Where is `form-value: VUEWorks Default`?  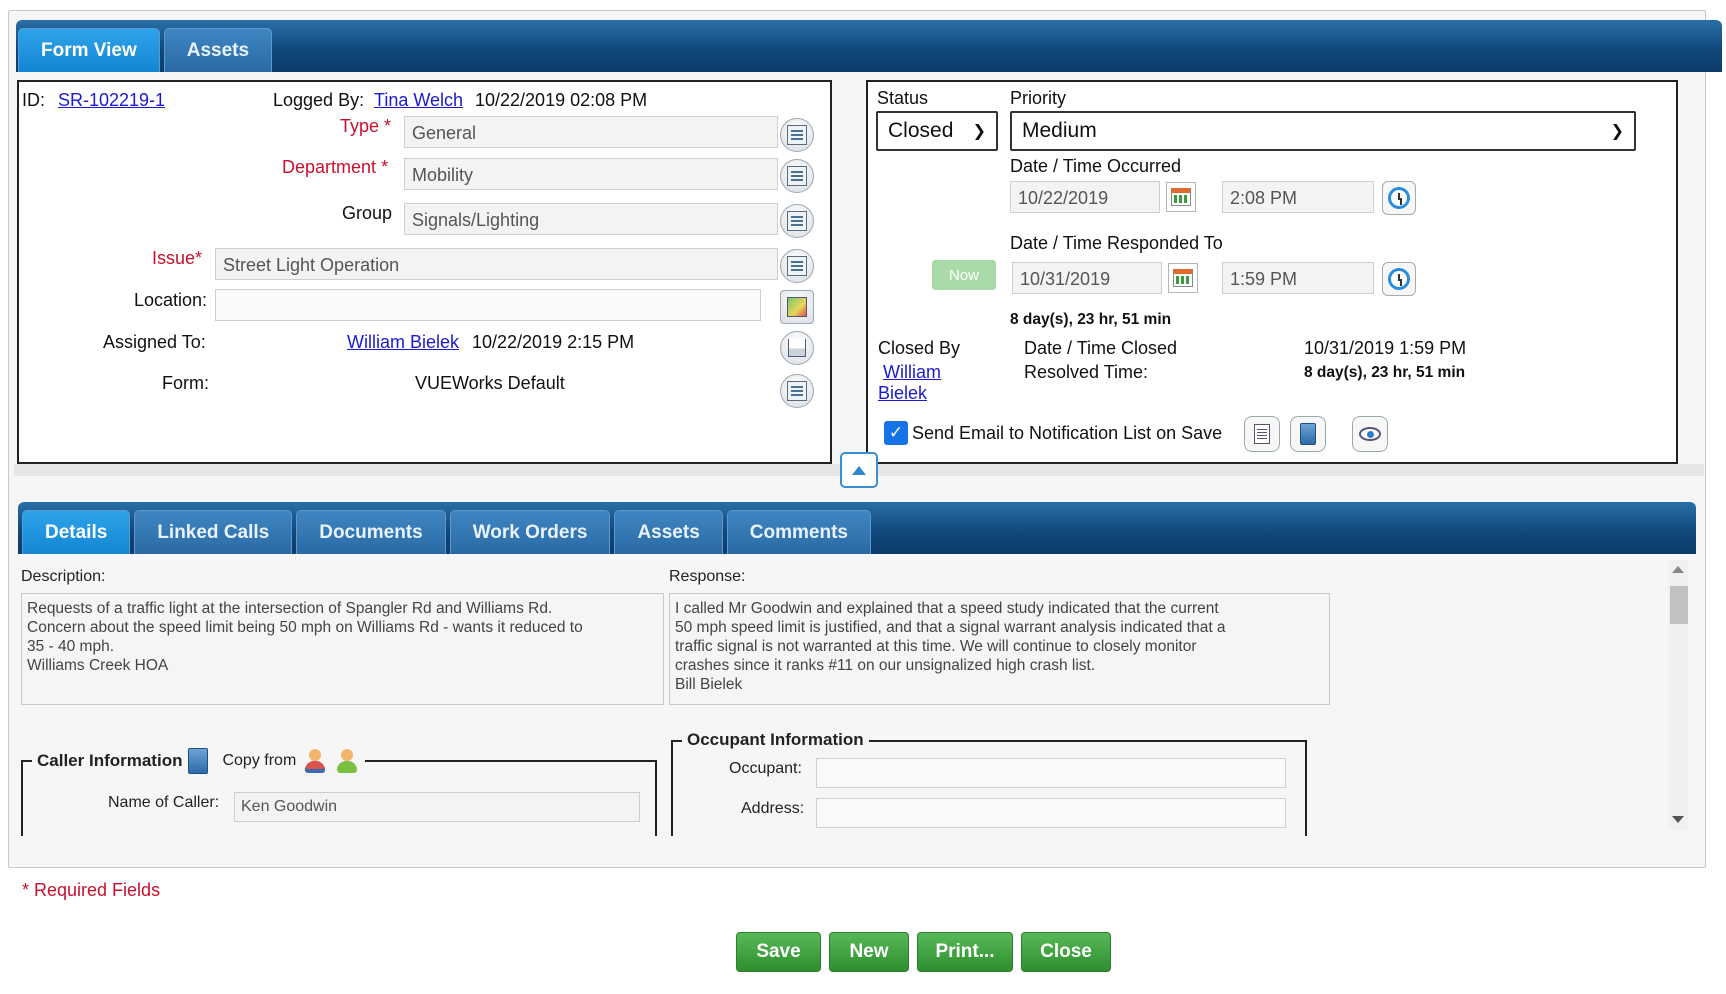
form-value: VUEWorks Default is located at coordinates (490, 383).